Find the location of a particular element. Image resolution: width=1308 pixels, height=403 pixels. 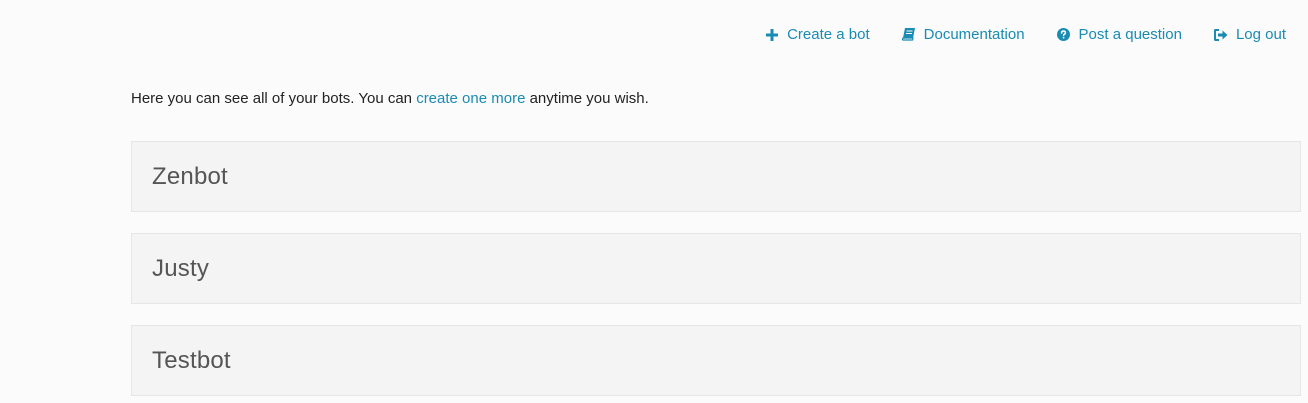

bot-name: Testbot is located at coordinates (191, 360).